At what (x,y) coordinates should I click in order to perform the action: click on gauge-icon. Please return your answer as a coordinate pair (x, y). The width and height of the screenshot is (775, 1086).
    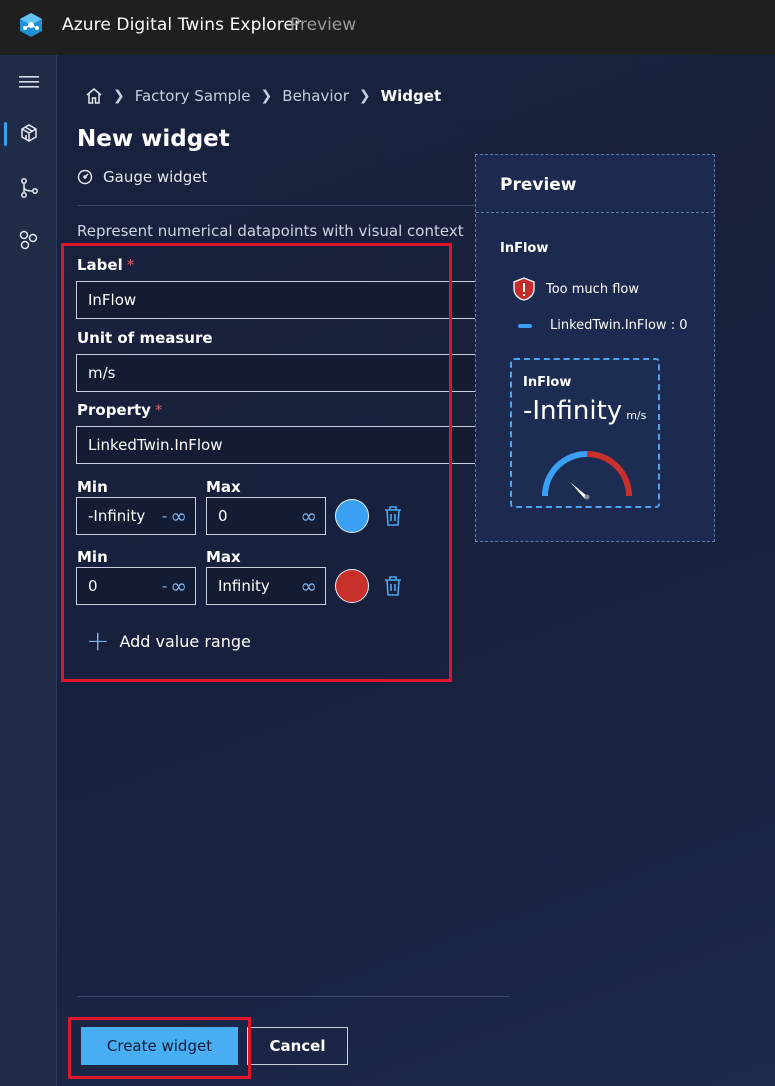
    Looking at the image, I should click on (85, 177).